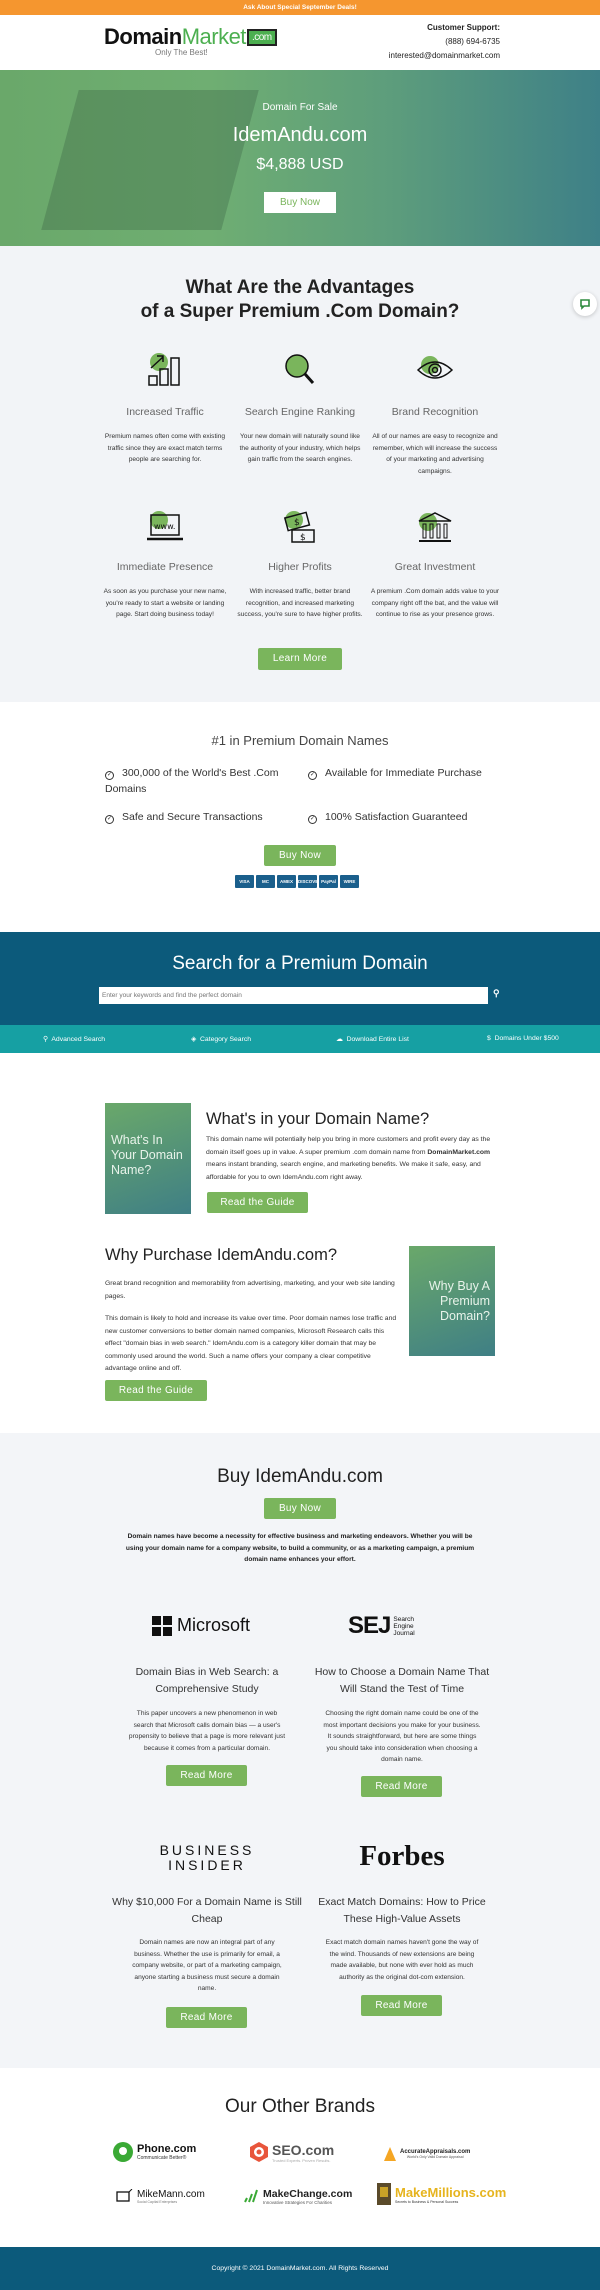 The height and width of the screenshot is (2290, 600). Describe the element at coordinates (300, 412) in the screenshot. I see `feature-title: Search Engine Ranking` at that location.